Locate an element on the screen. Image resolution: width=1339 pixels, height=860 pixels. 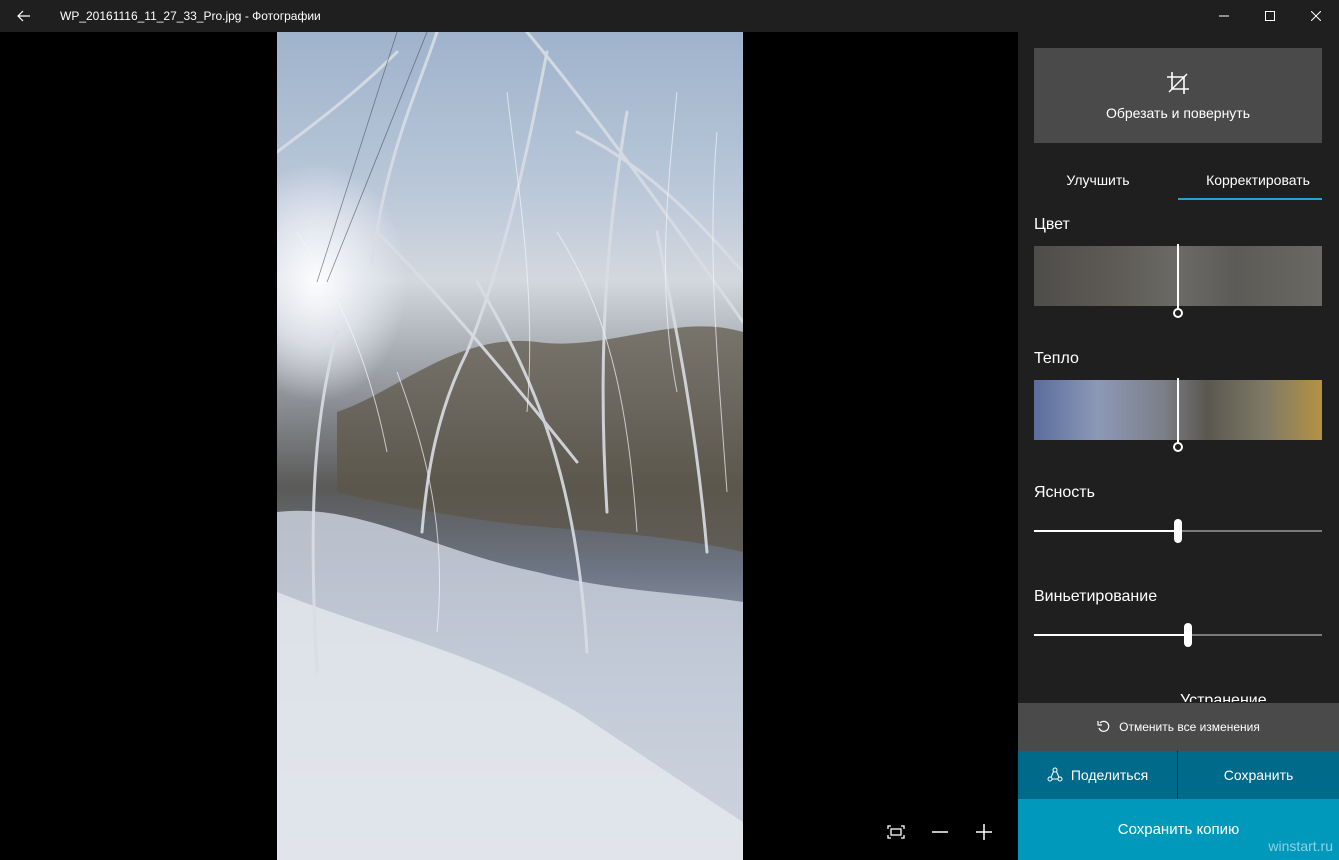
vignette-slider-fill is located at coordinates (1111, 635).